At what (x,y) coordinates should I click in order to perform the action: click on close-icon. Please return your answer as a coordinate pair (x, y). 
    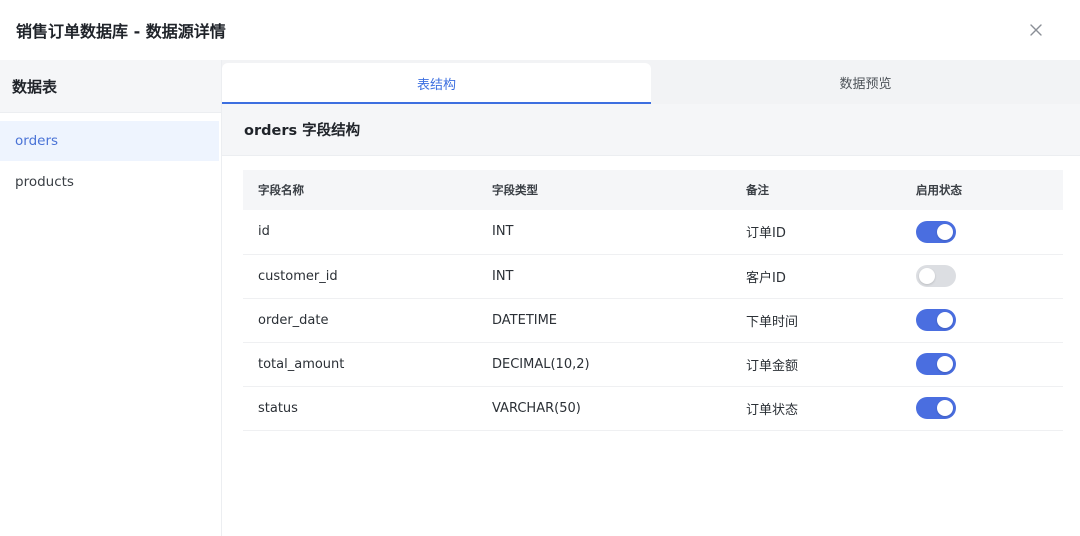
    Looking at the image, I should click on (1036, 30).